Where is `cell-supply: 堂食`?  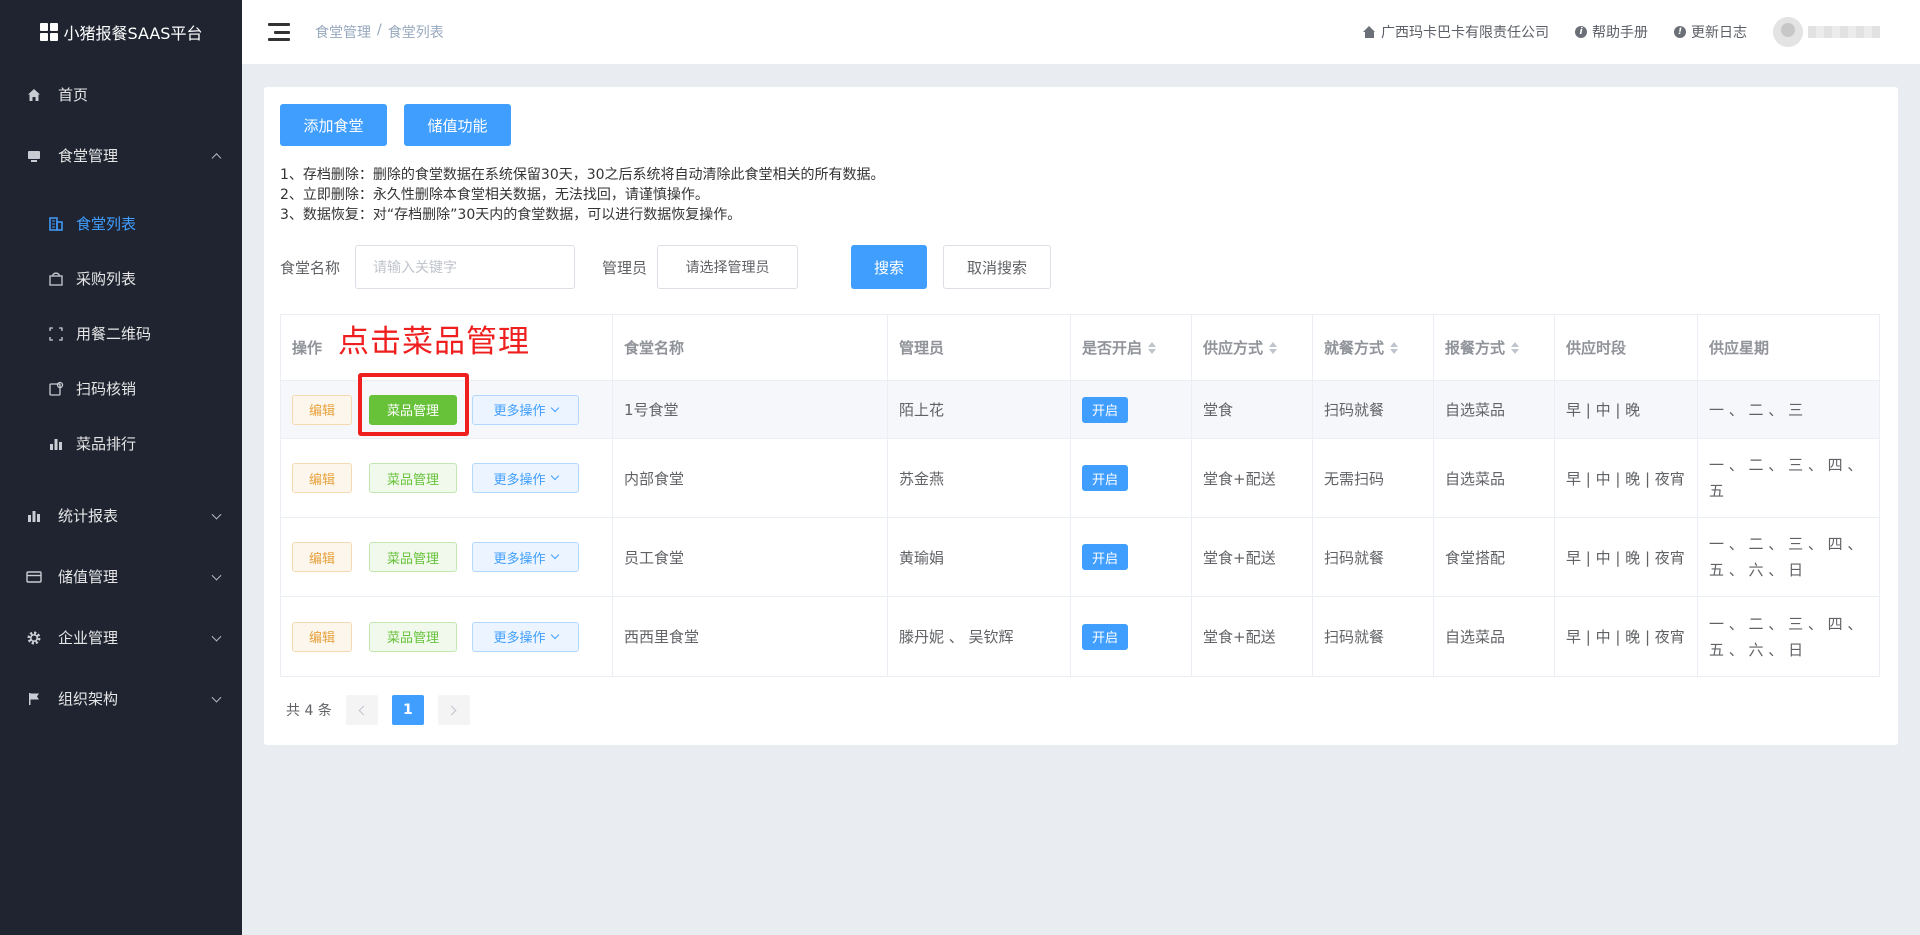 cell-supply: 堂食 is located at coordinates (1252, 409).